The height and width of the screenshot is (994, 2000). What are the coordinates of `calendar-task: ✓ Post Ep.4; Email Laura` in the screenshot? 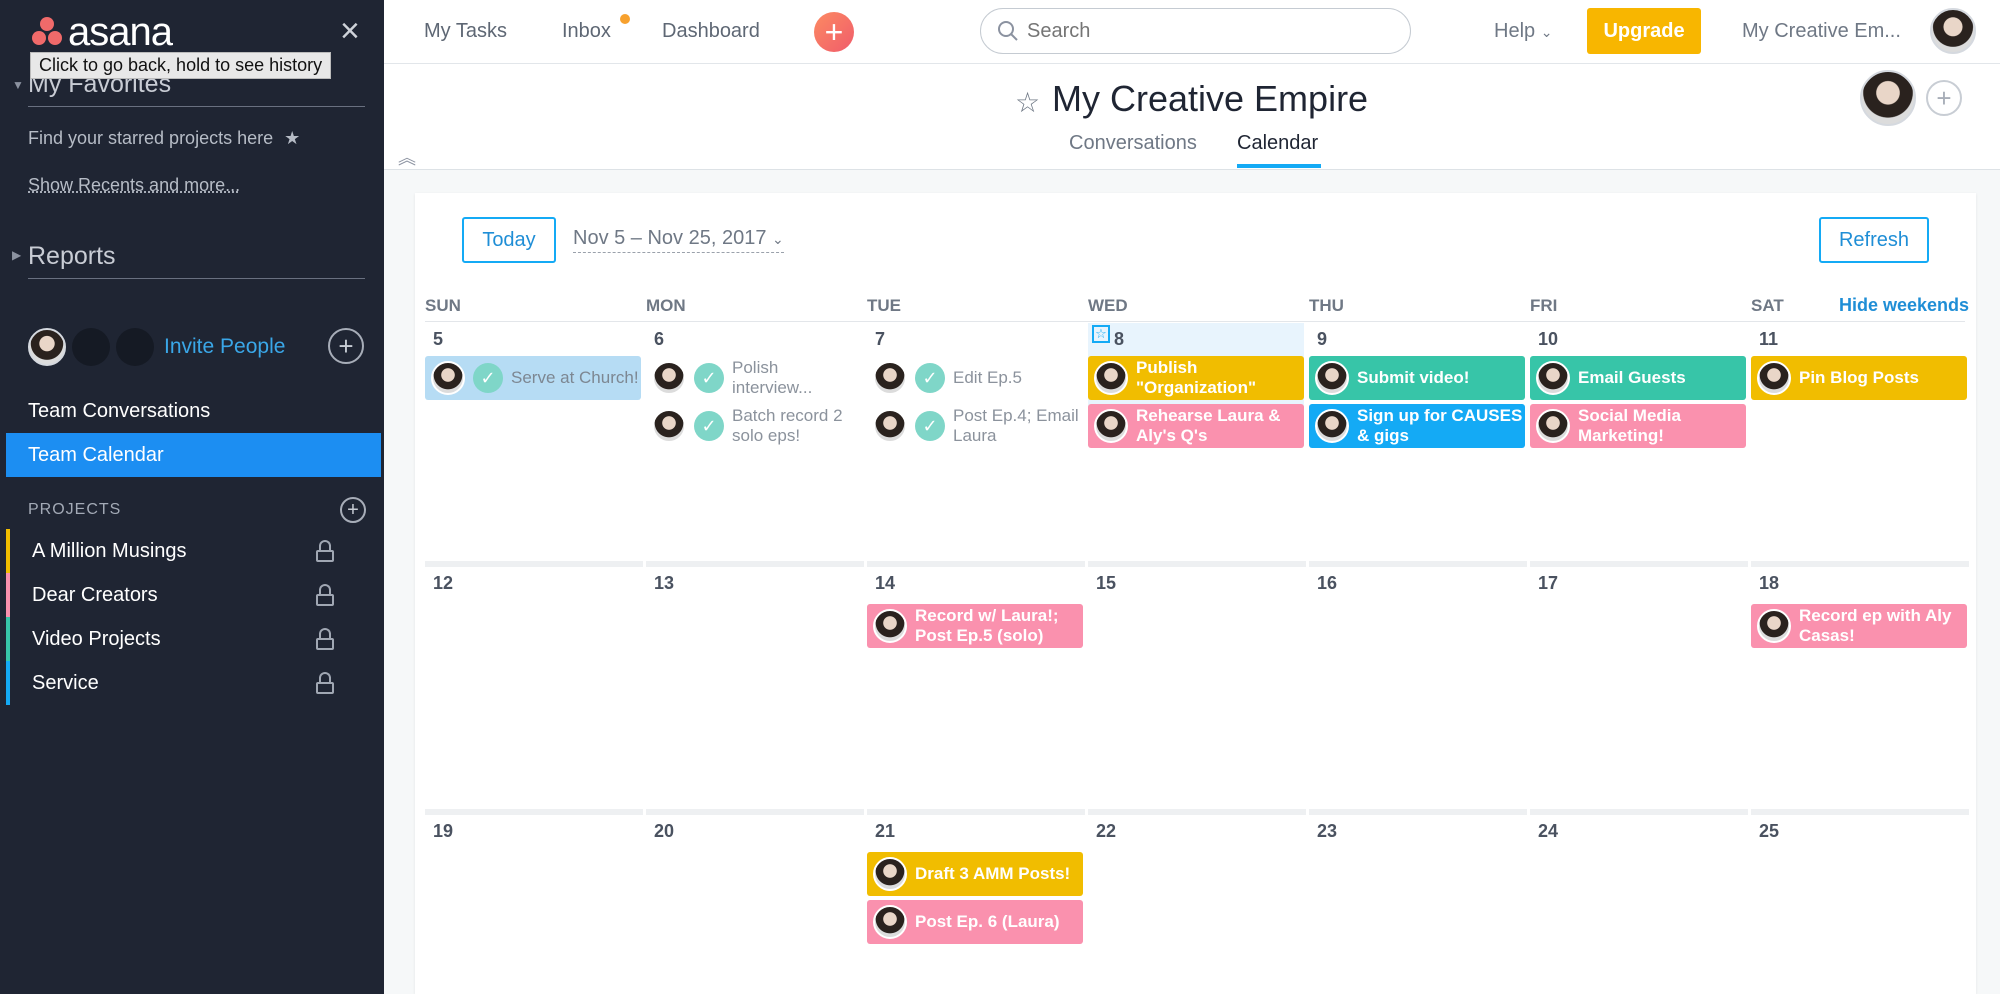 It's located at (975, 426).